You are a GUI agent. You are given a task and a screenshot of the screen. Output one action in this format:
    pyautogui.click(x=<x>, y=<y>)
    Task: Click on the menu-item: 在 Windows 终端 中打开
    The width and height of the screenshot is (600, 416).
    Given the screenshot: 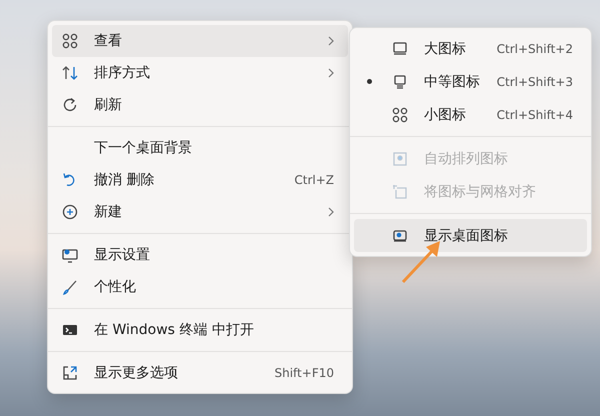 What is the action you would take?
    pyautogui.click(x=200, y=330)
    